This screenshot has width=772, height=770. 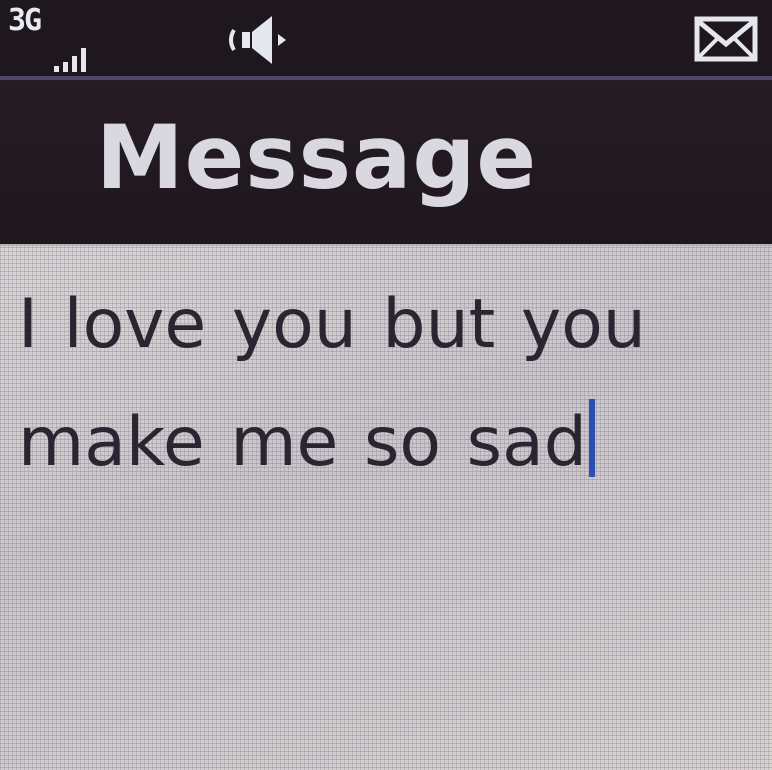 What do you see at coordinates (591, 438) in the screenshot?
I see `text-cursor` at bounding box center [591, 438].